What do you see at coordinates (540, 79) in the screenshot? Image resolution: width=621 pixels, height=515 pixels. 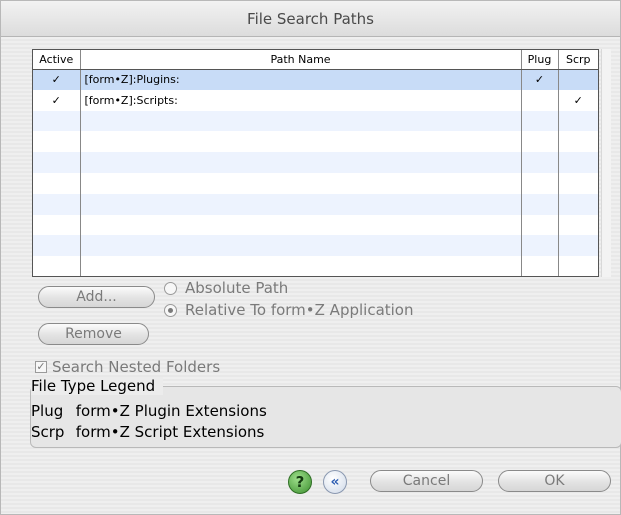 I see `plug-check-cell: ✓` at bounding box center [540, 79].